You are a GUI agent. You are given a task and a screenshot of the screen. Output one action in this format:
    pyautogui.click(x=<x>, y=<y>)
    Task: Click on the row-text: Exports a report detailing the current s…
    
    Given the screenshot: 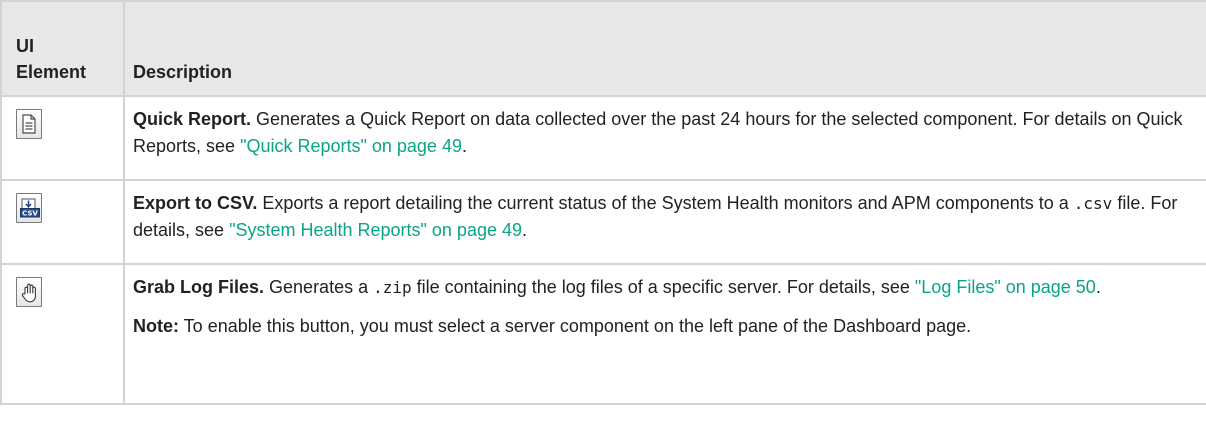 What is the action you would take?
    pyautogui.click(x=665, y=203)
    